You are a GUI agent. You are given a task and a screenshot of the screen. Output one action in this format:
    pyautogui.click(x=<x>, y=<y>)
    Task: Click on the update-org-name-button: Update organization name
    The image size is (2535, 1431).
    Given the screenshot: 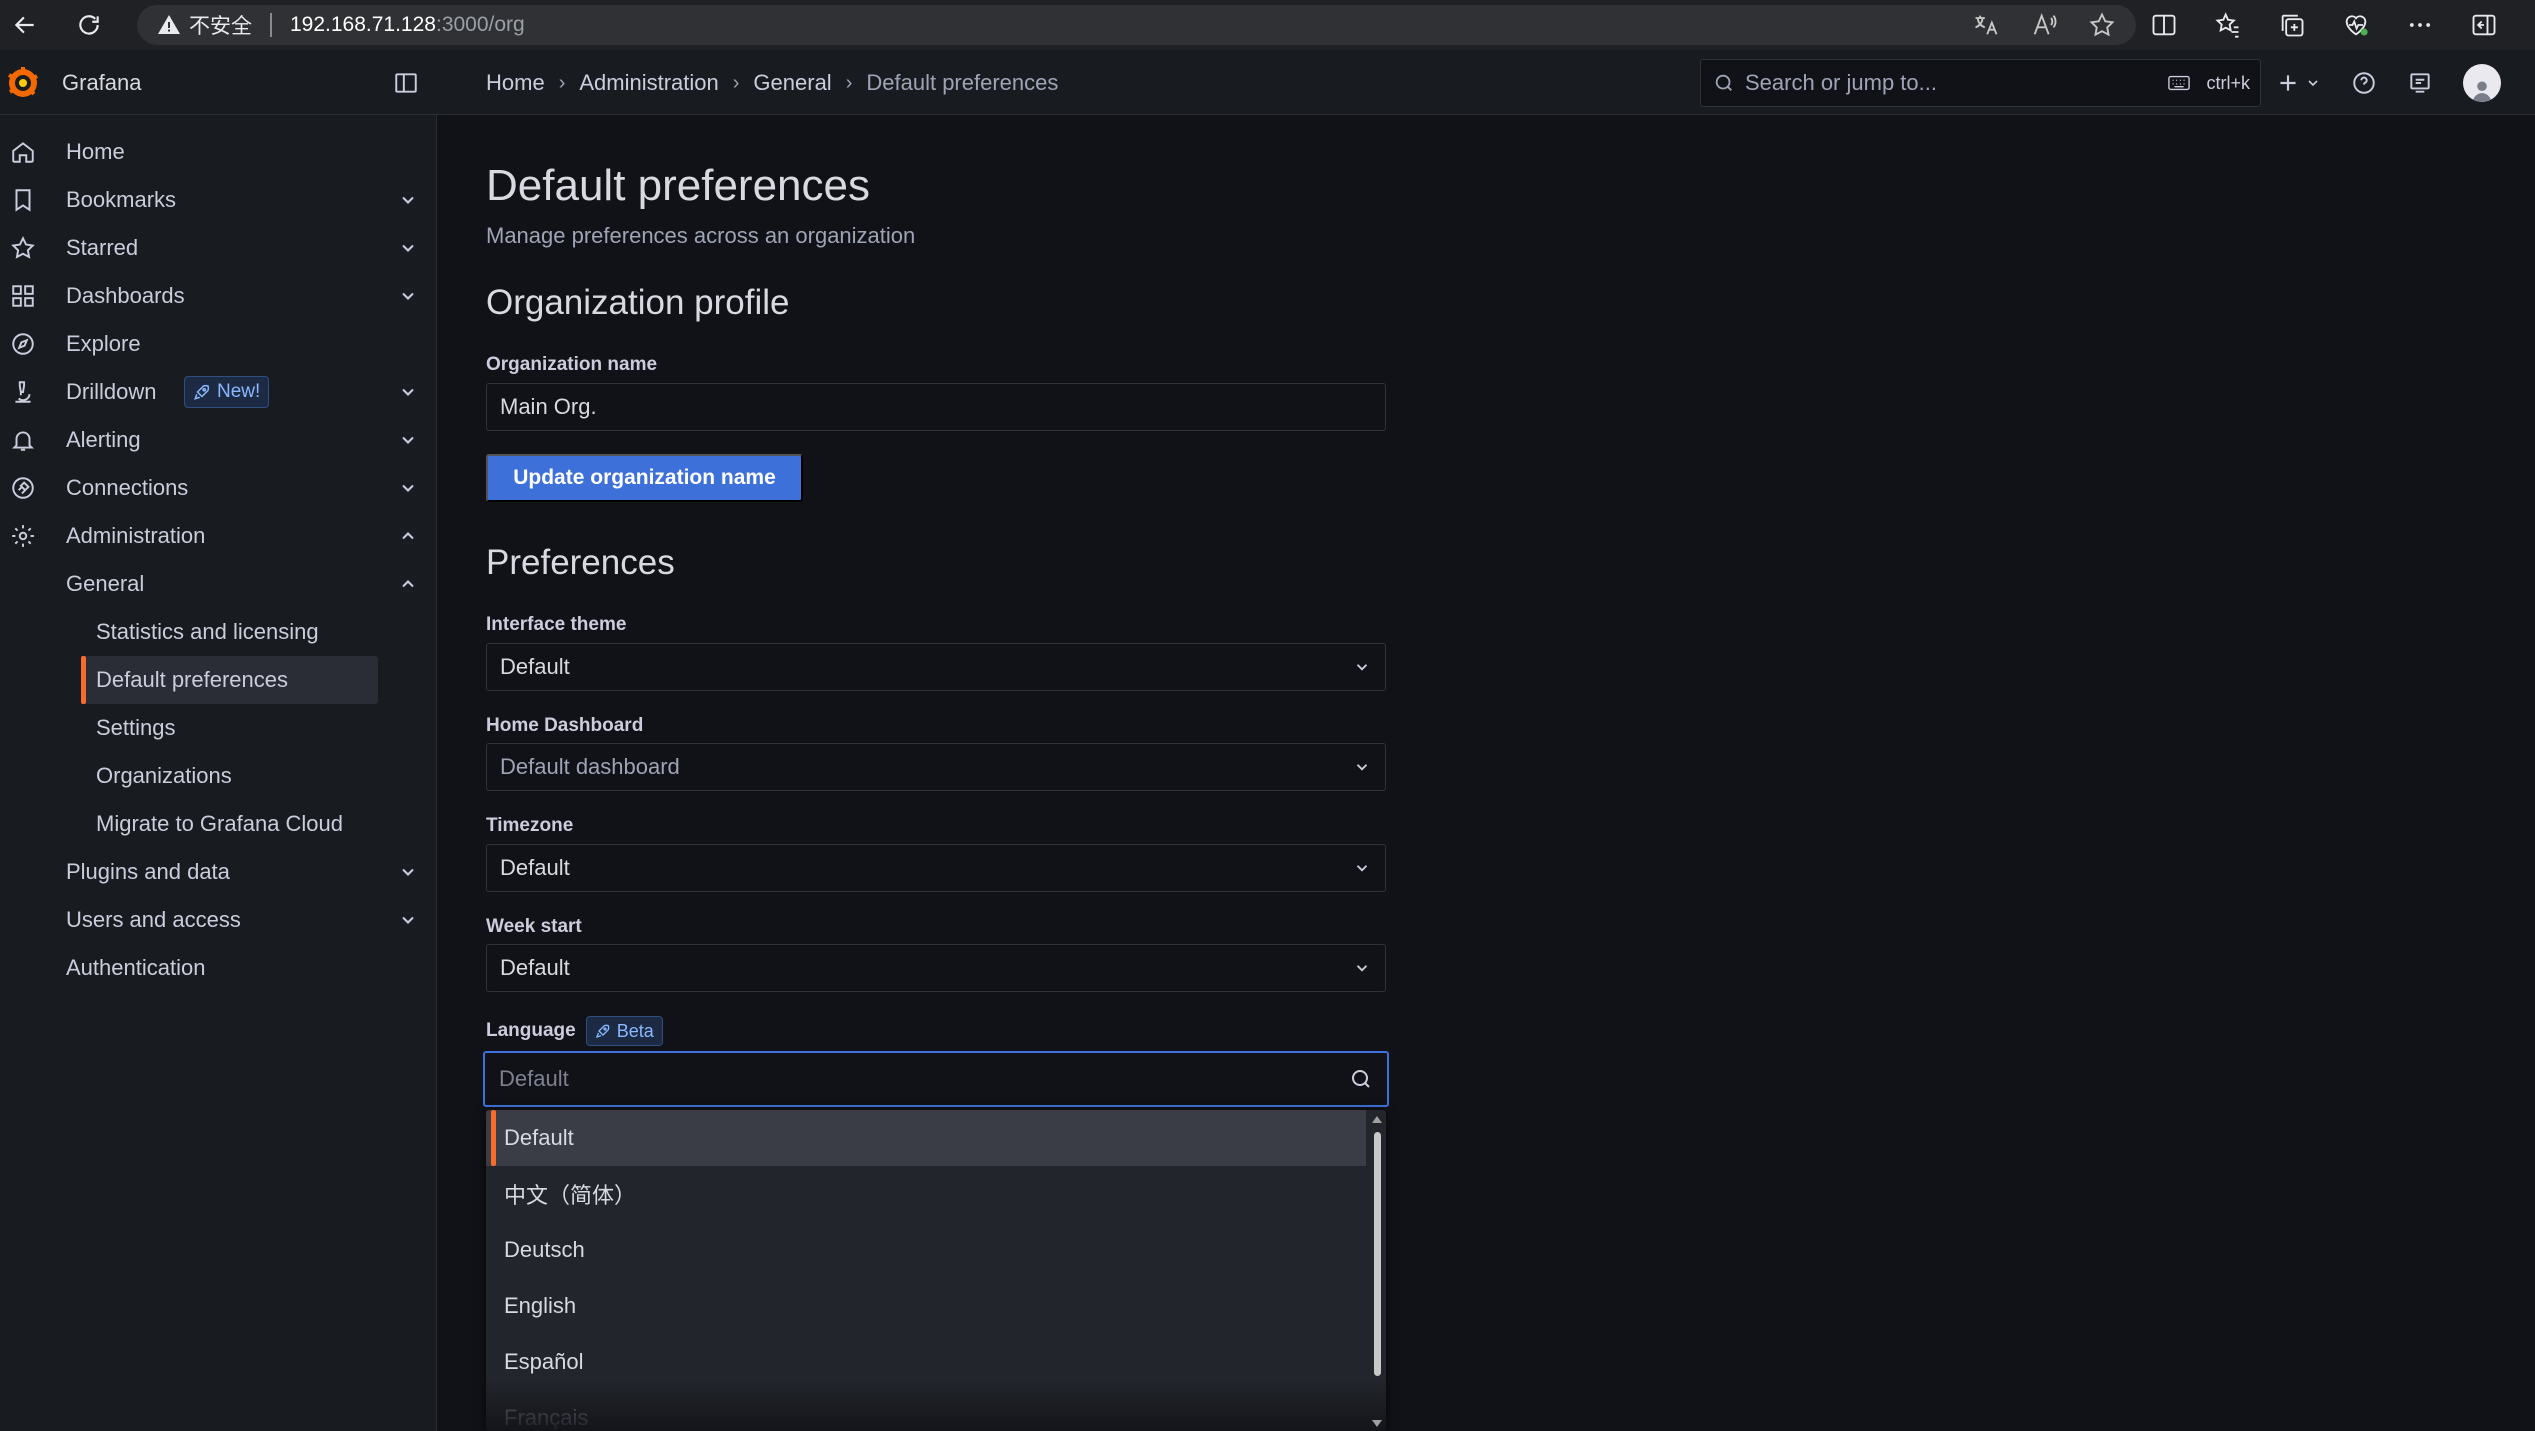 What is the action you would take?
    pyautogui.click(x=644, y=478)
    